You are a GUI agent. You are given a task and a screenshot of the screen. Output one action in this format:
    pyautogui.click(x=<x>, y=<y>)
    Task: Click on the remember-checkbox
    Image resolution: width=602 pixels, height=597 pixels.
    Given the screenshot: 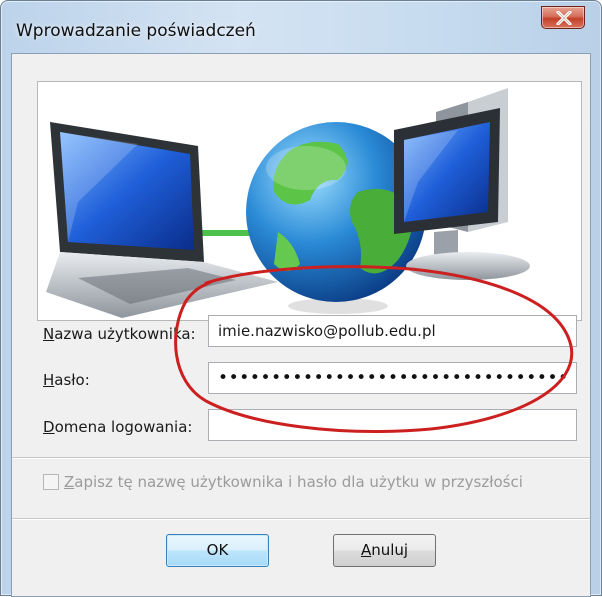 What is the action you would take?
    pyautogui.click(x=51, y=482)
    